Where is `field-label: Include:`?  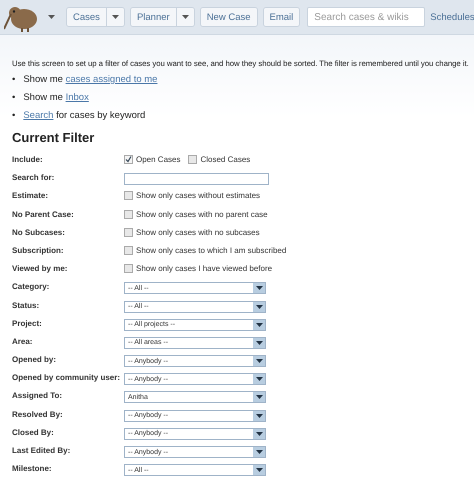
field-label: Include: is located at coordinates (28, 160).